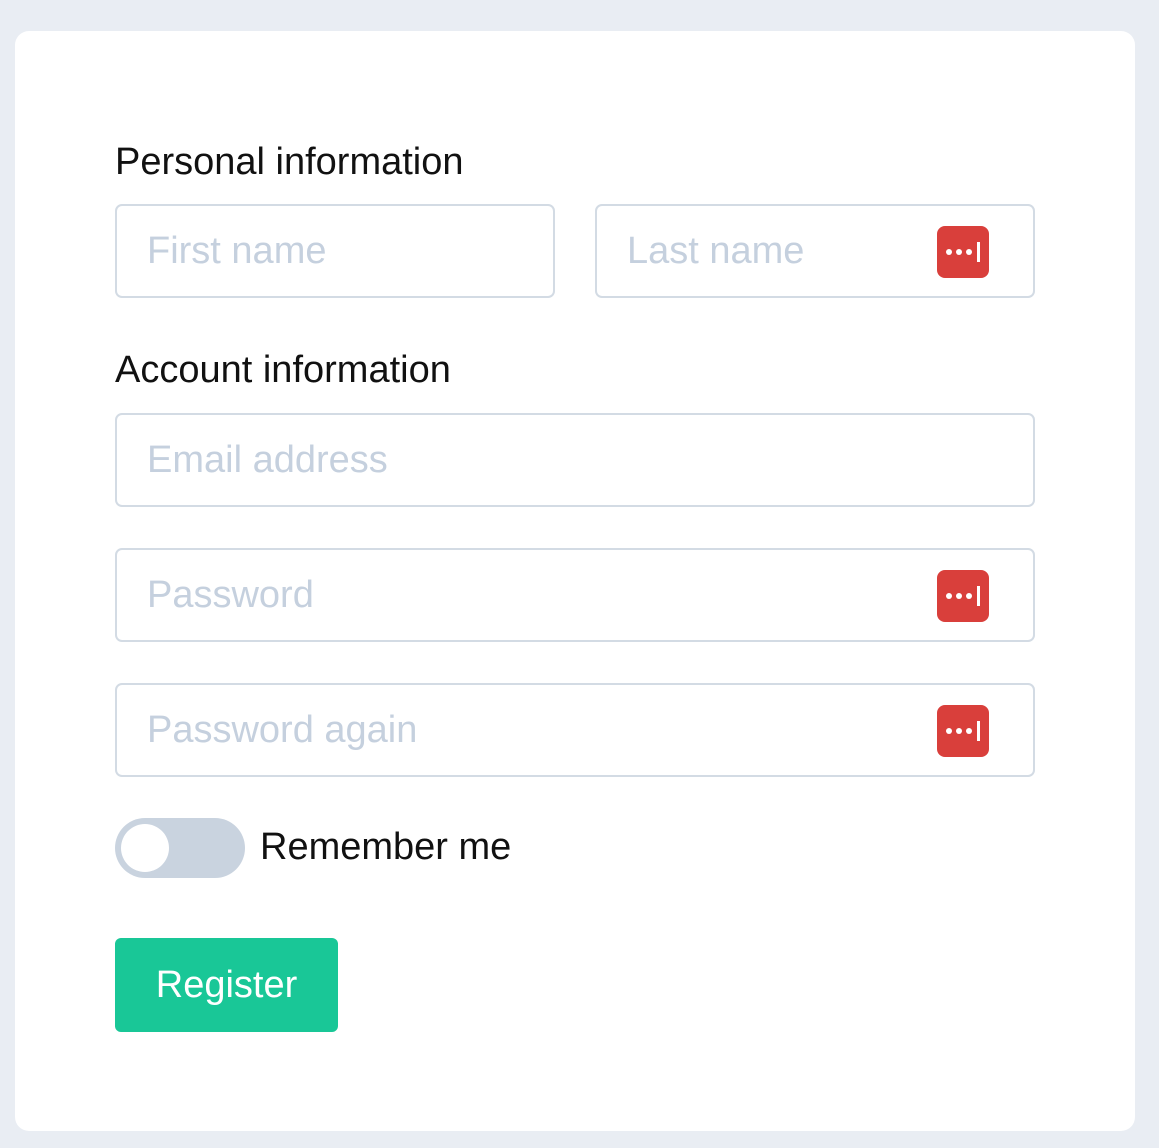 The width and height of the screenshot is (1159, 1148). Describe the element at coordinates (289, 162) in the screenshot. I see `personal-information-heading: Personal information` at that location.